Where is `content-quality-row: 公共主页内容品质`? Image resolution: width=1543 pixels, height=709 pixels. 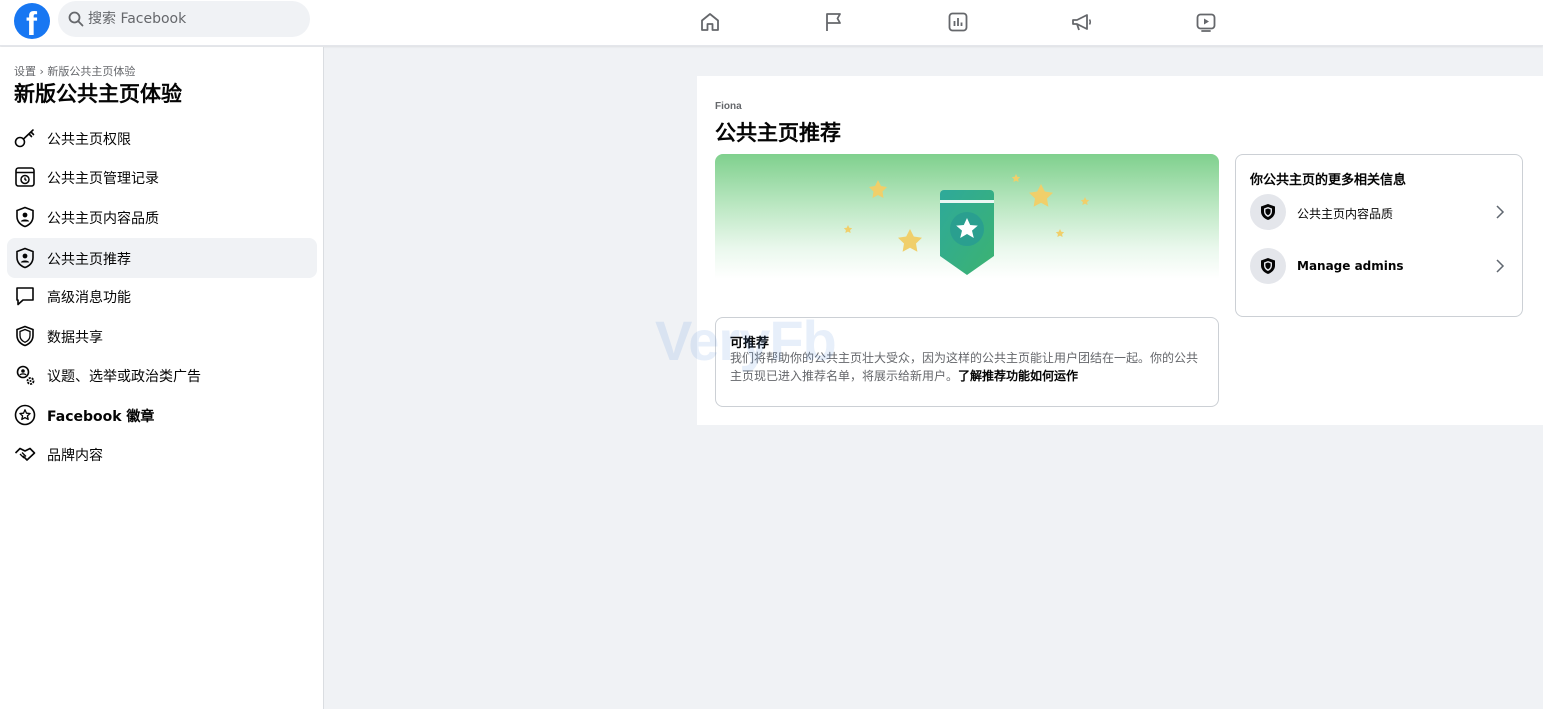
content-quality-row: 公共主页内容品质 is located at coordinates (1380, 213).